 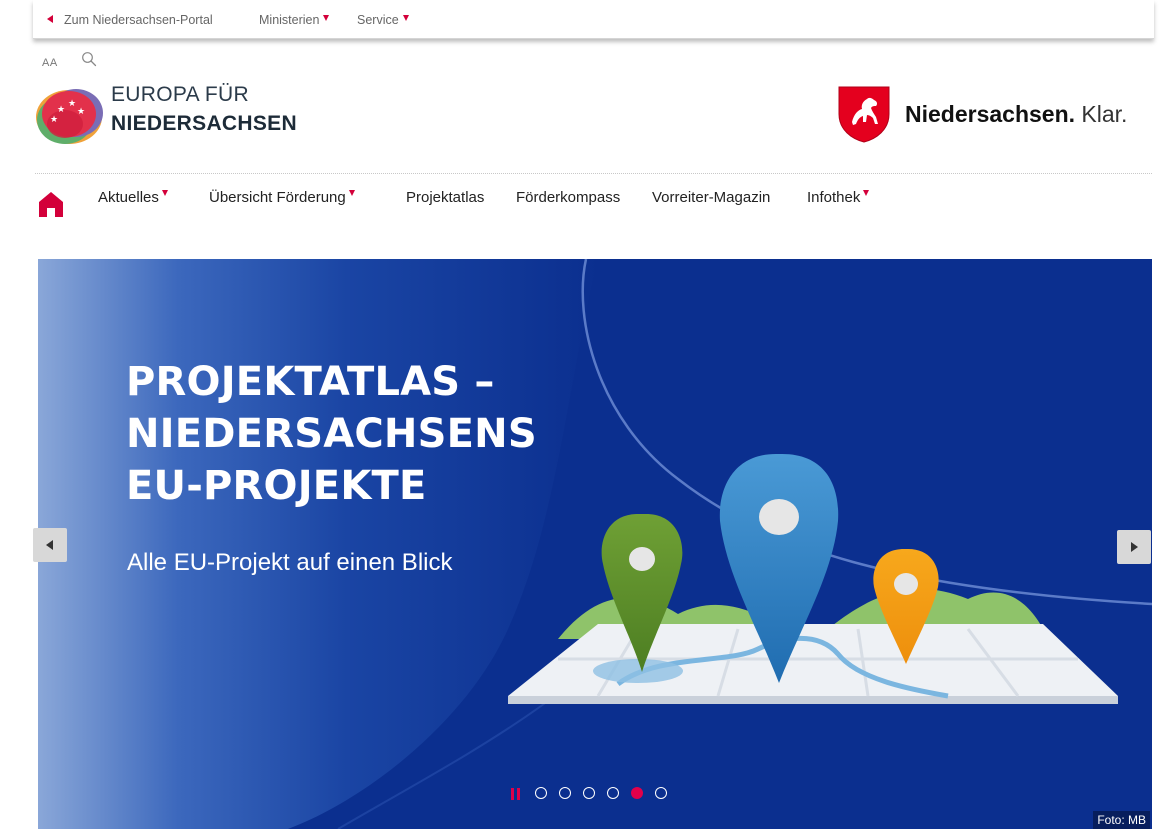 What do you see at coordinates (204, 123) in the screenshot?
I see `brand-line-2: NIEDERSACHSEN` at bounding box center [204, 123].